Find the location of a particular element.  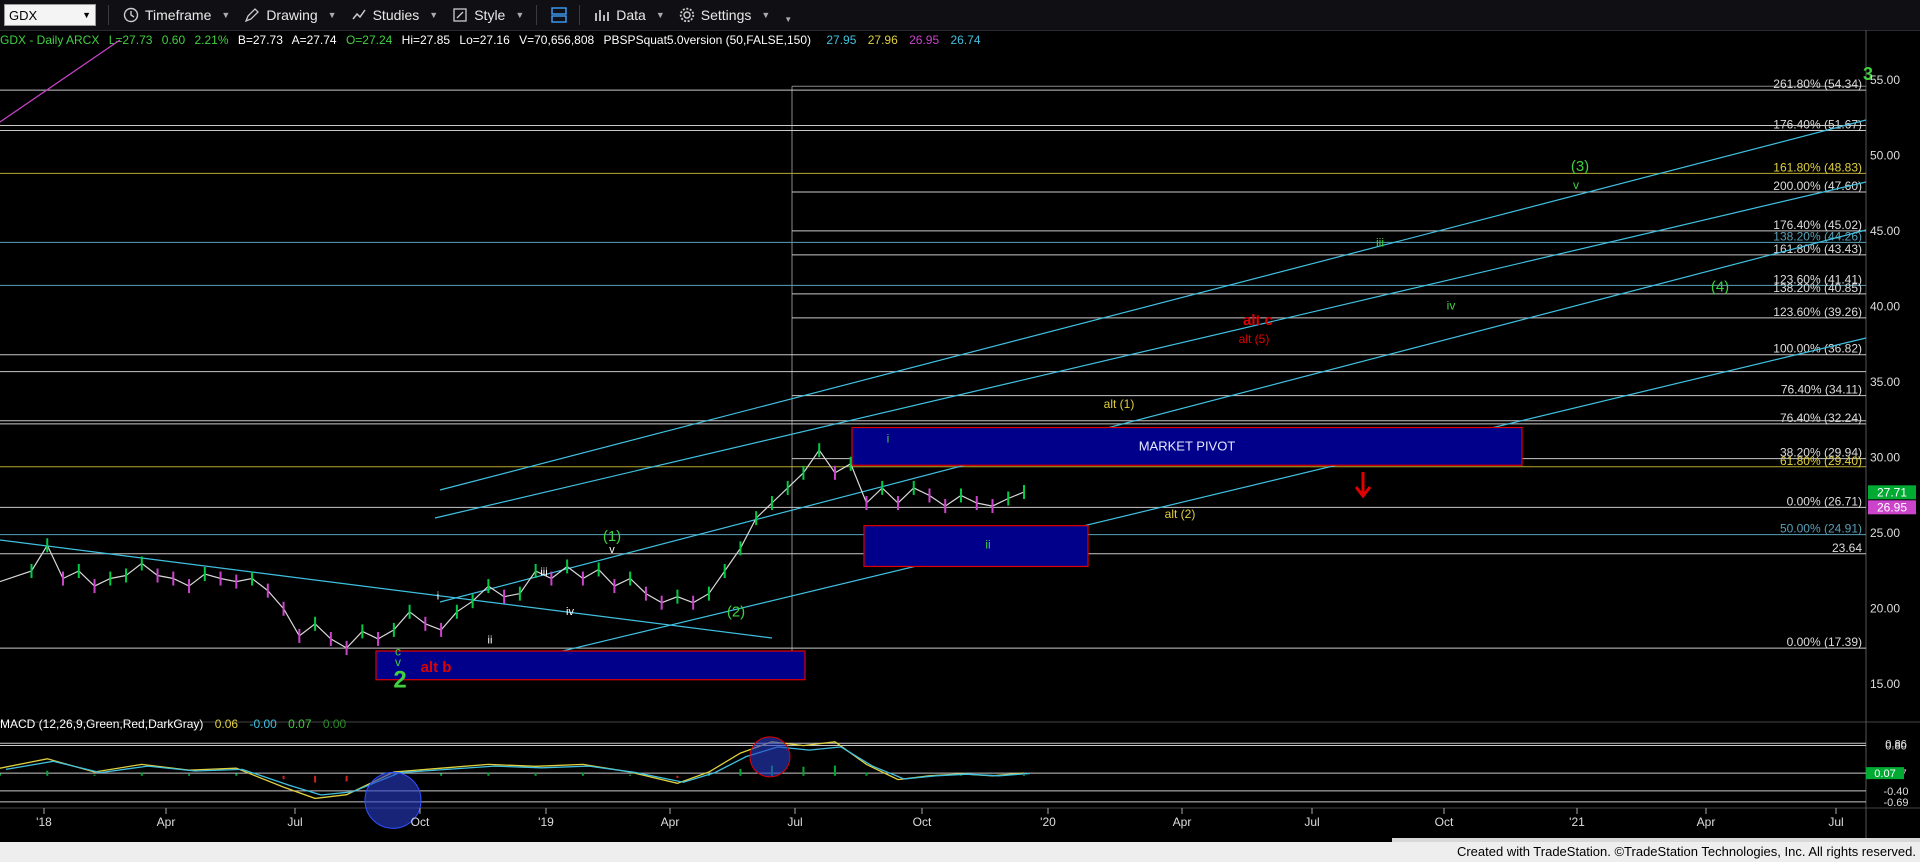

price-axis-tick: 45.00 is located at coordinates (1885, 231).